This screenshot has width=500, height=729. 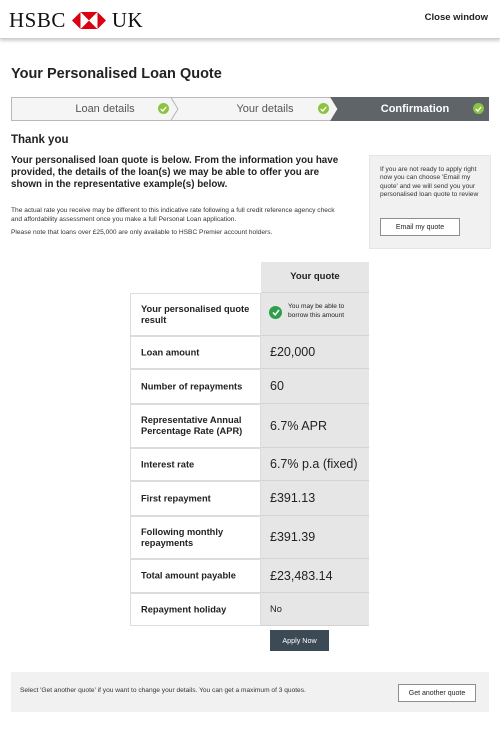 I want to click on row-label: Loan amount, so click(x=170, y=352).